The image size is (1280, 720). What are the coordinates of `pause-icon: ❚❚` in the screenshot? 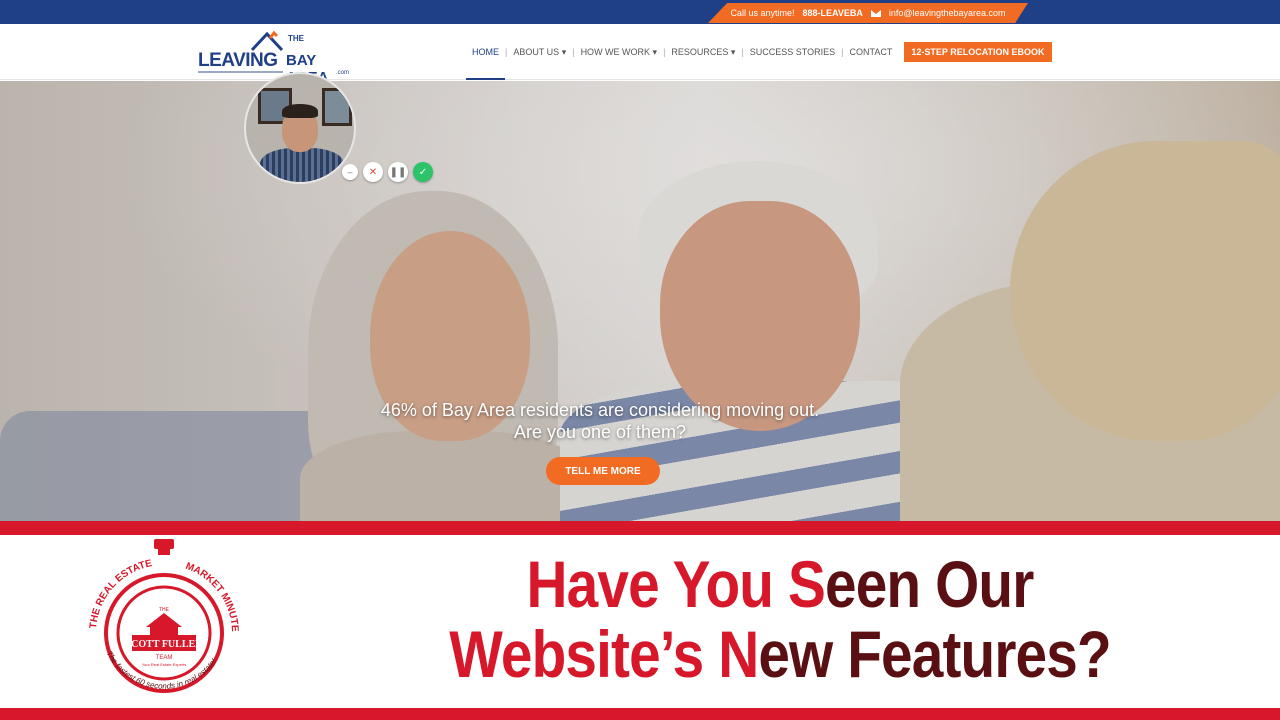 It's located at (398, 172).